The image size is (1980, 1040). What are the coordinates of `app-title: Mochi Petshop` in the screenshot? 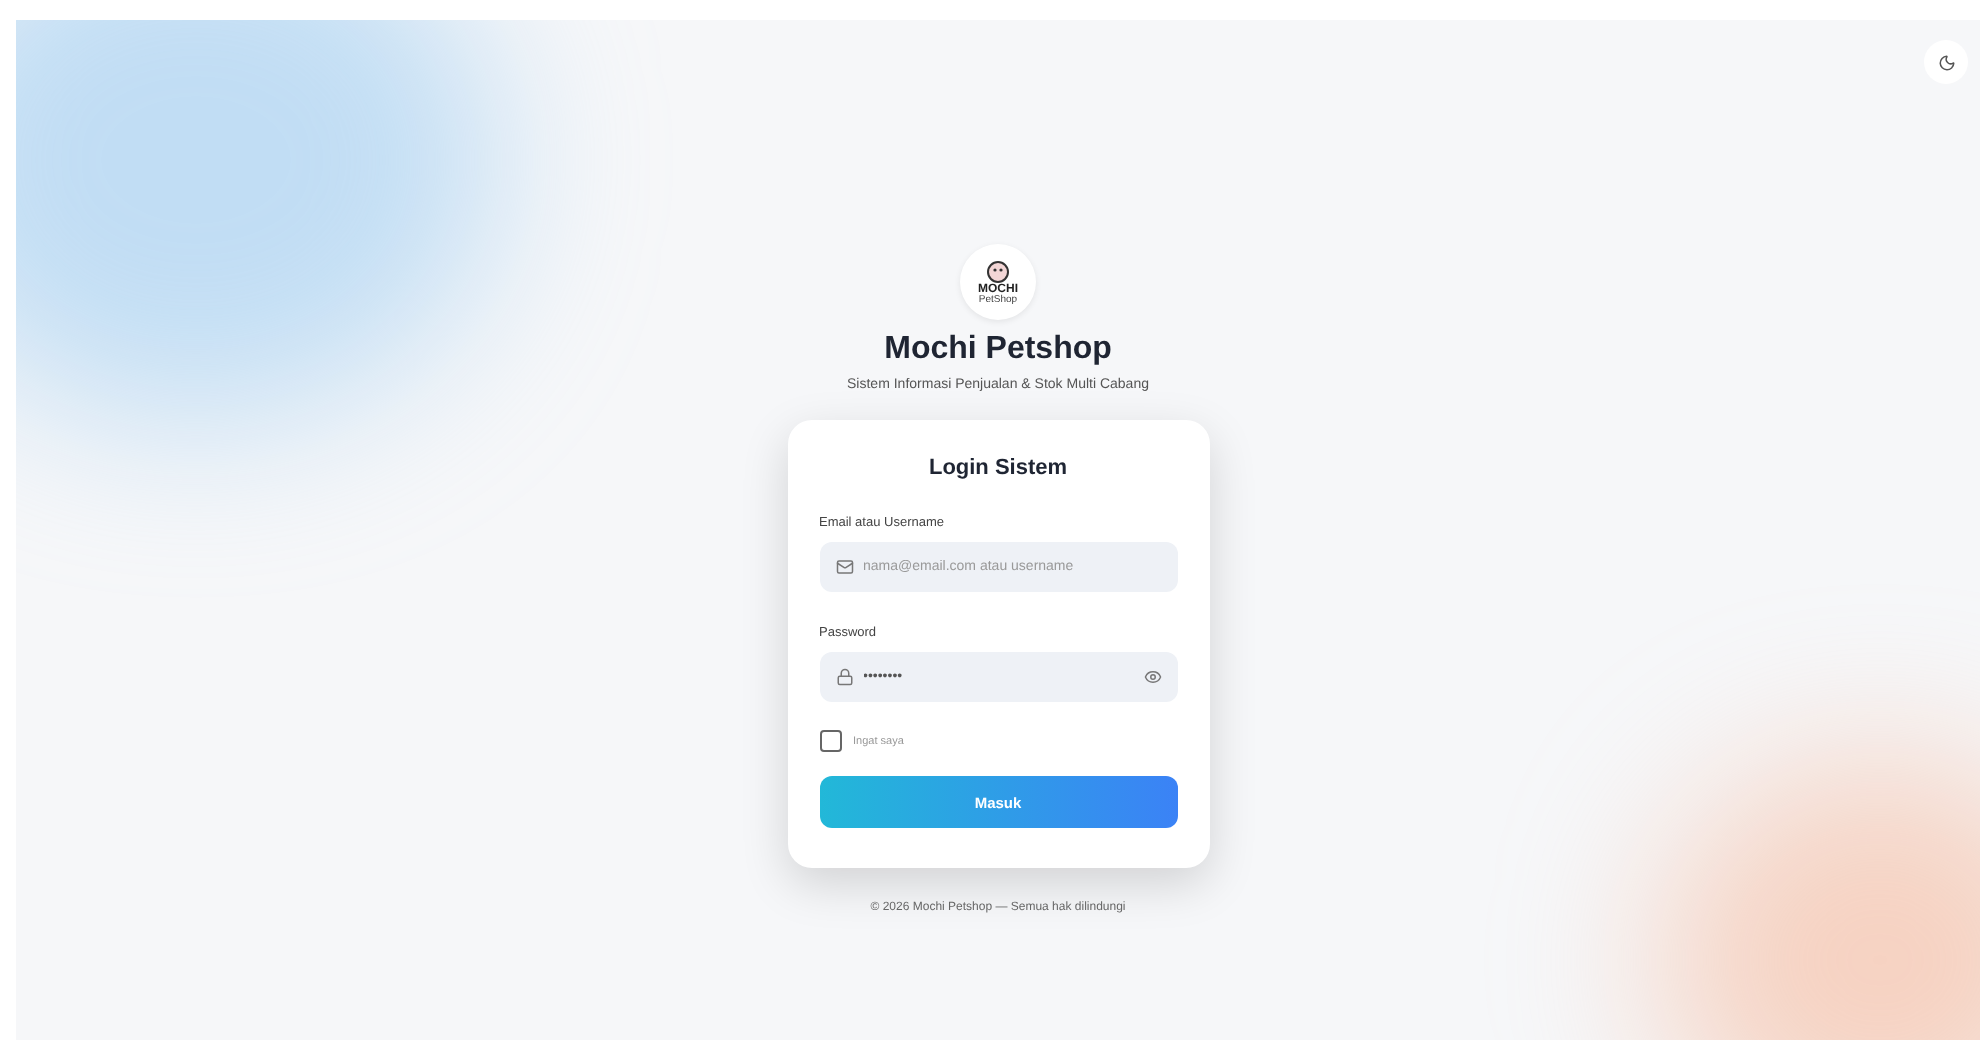 It's located at (998, 350).